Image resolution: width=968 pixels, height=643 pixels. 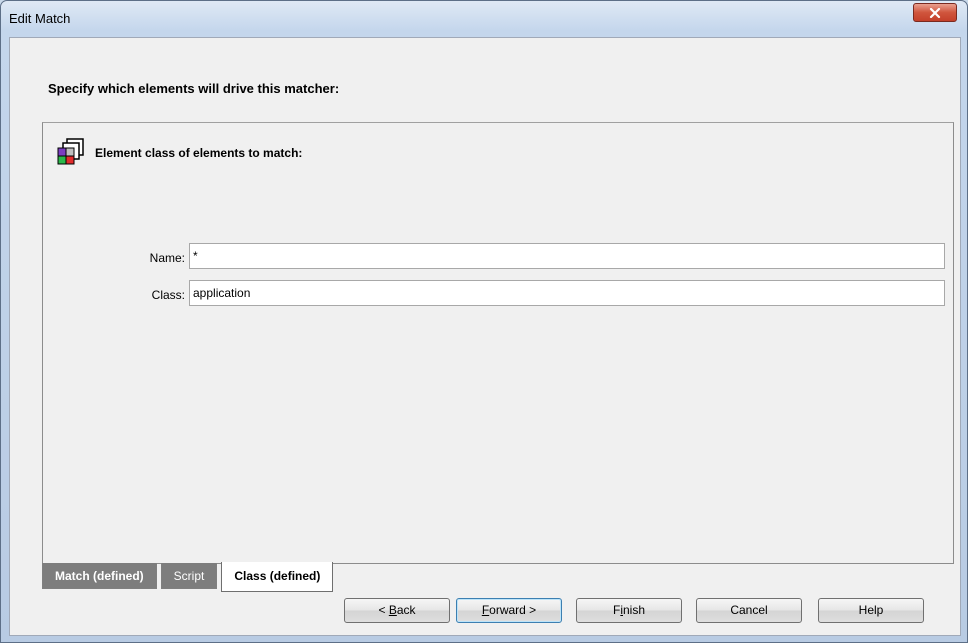 What do you see at coordinates (513, 610) in the screenshot?
I see `forward-label-rest: orward >` at bounding box center [513, 610].